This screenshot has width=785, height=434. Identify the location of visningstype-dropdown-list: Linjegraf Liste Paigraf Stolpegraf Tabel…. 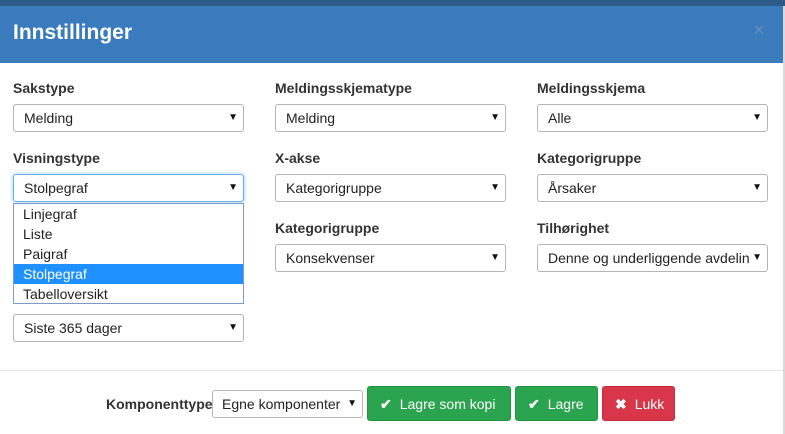
(128, 253).